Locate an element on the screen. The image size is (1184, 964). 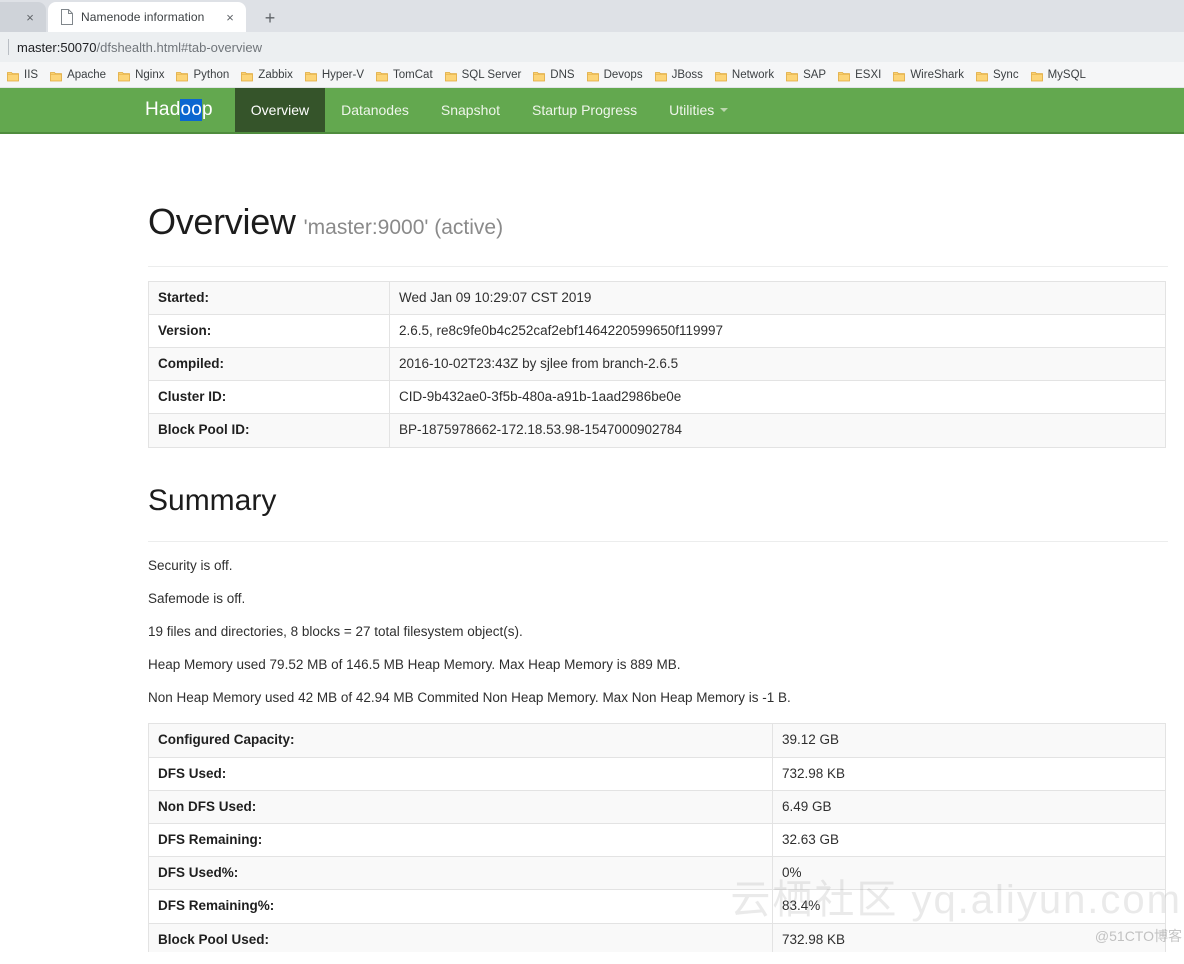
browser-tab-partial: × is located at coordinates (23, 17).